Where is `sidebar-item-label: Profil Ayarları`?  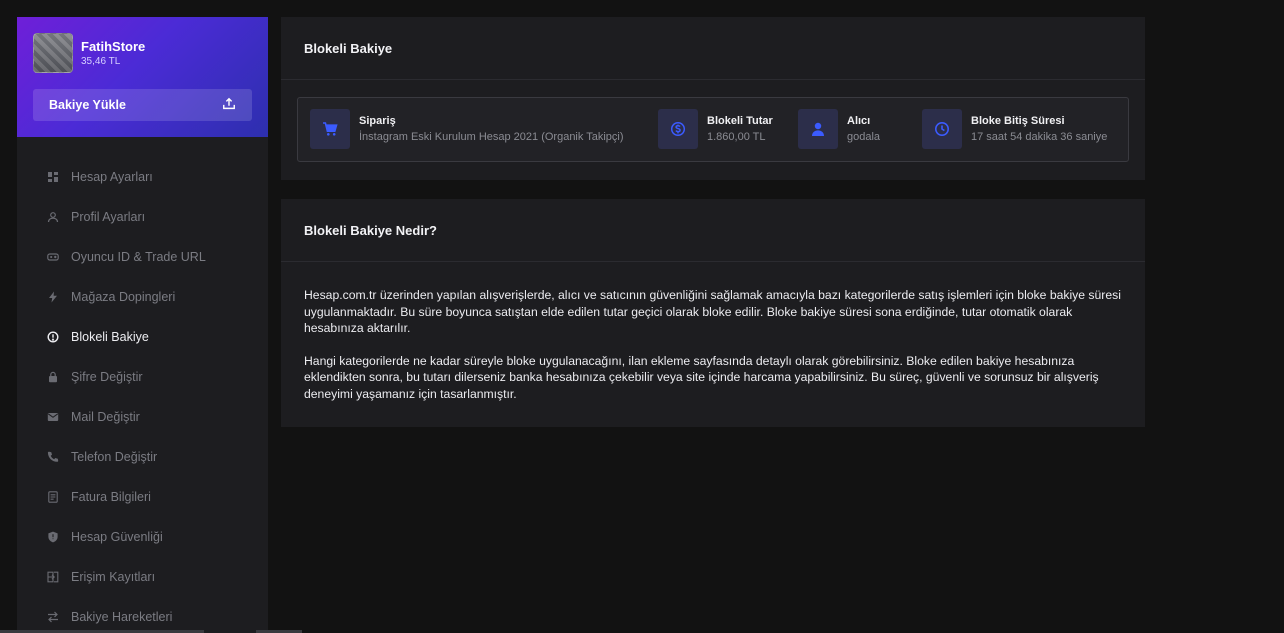 sidebar-item-label: Profil Ayarları is located at coordinates (108, 217).